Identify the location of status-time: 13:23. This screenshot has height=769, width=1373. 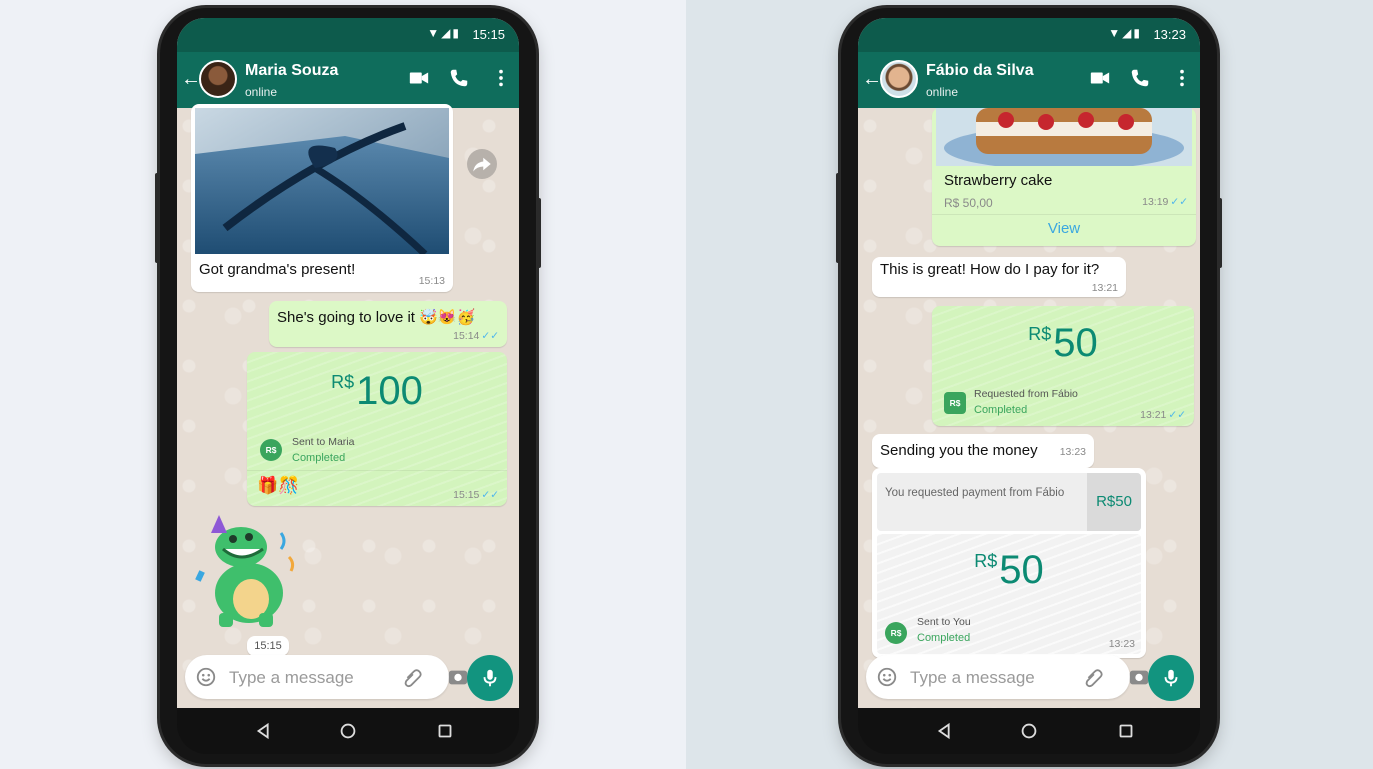
(1169, 34).